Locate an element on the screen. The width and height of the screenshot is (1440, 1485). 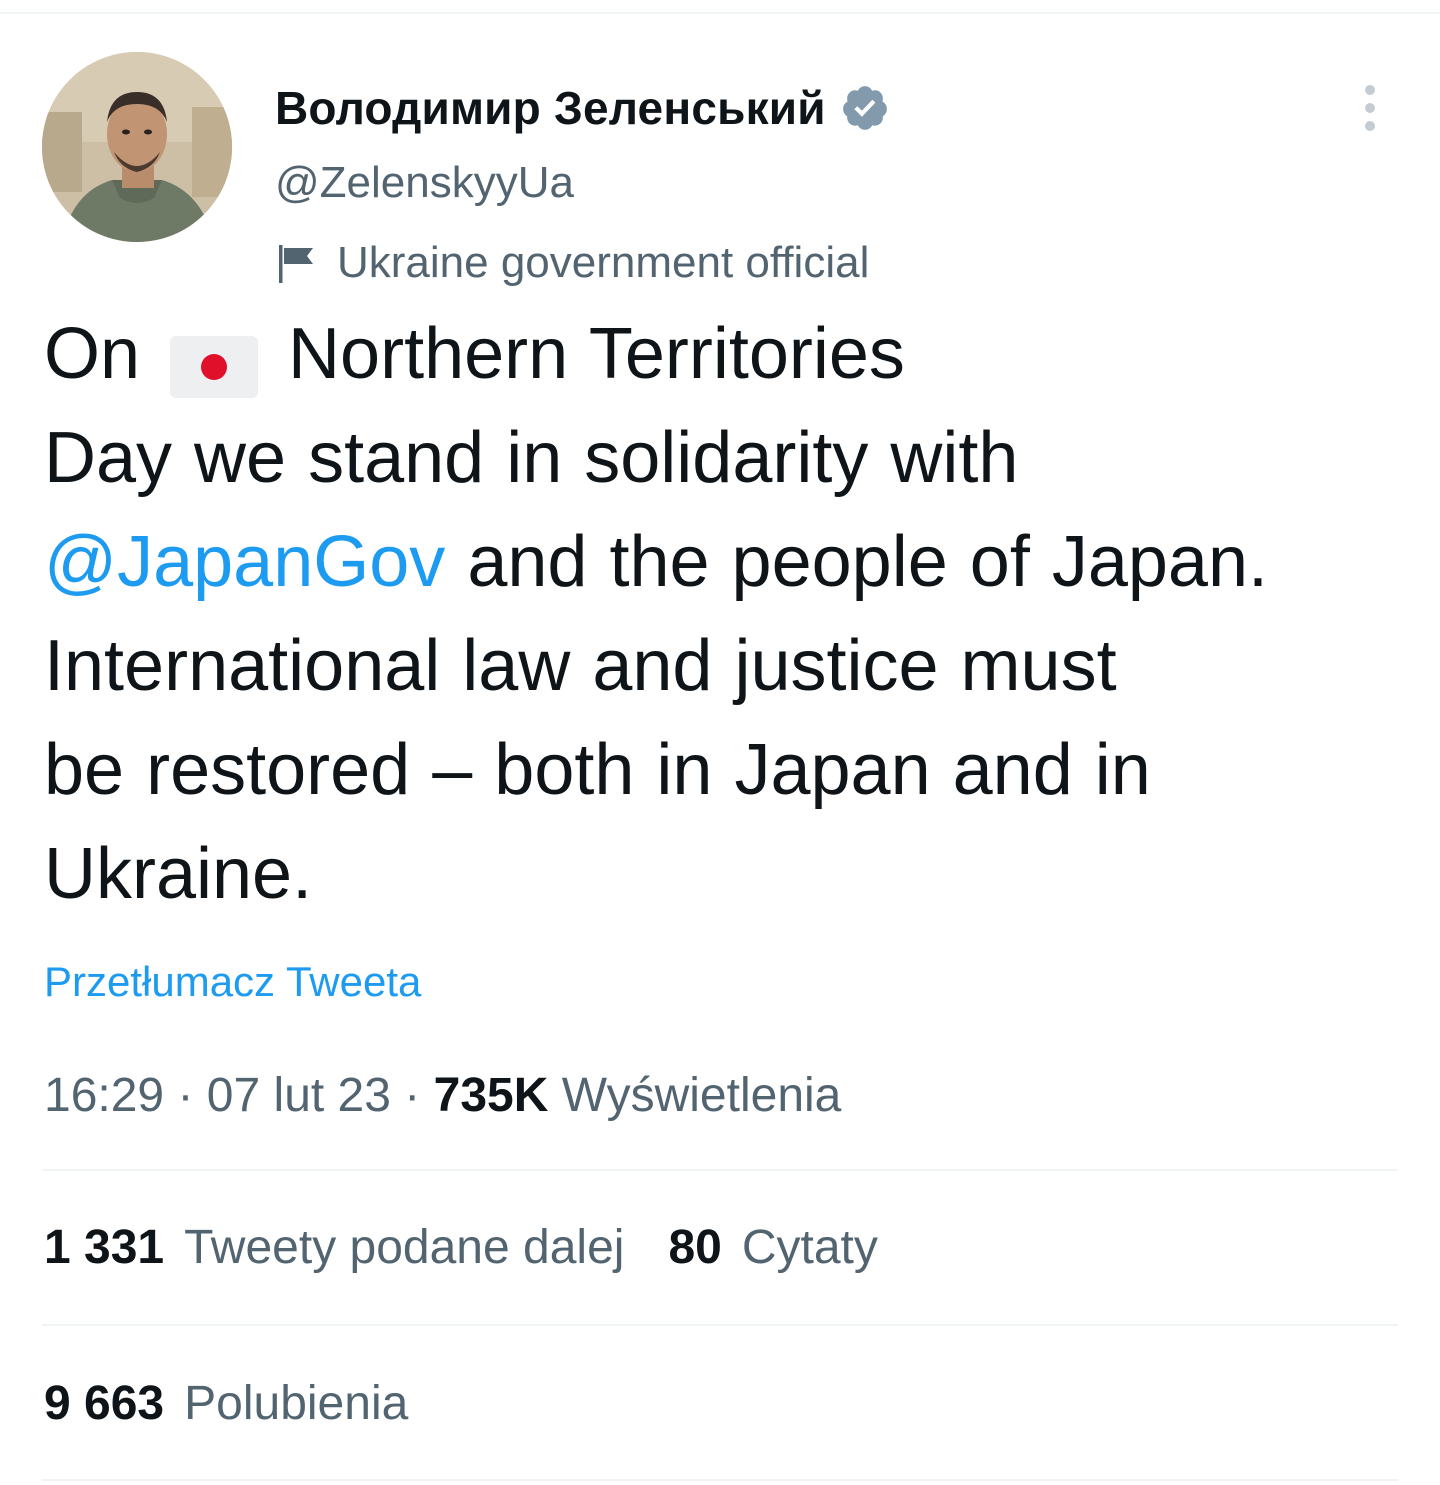
tweet-line-3: @JapanGov and the people of Japan. is located at coordinates (729, 562).